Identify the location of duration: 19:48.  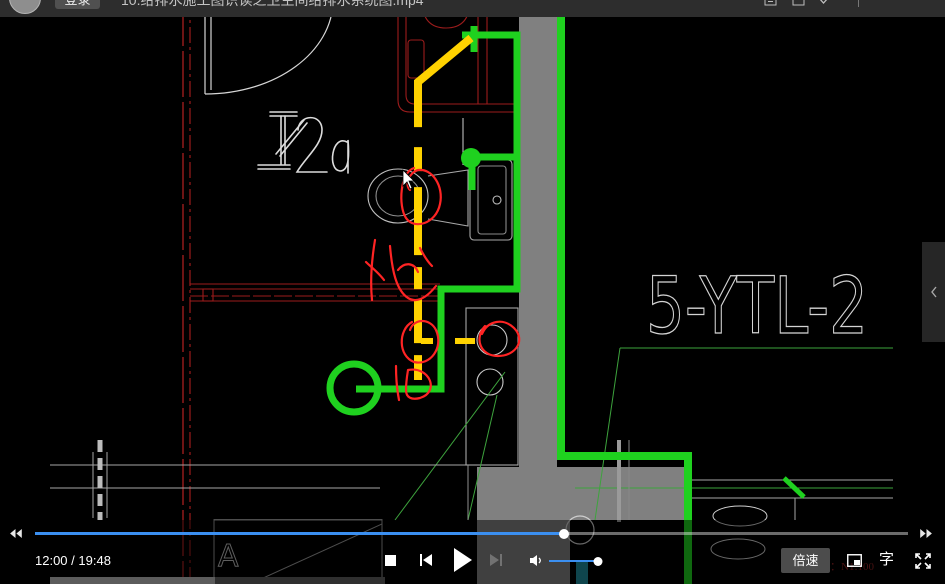
(94, 560).